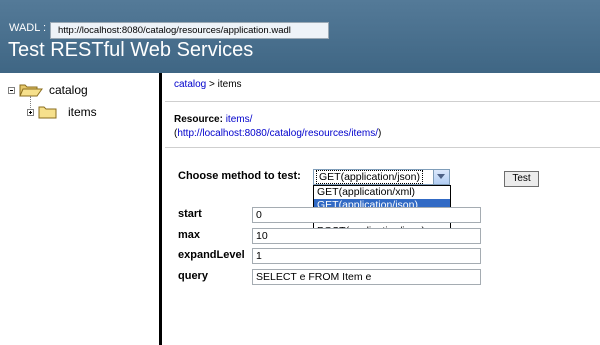 The width and height of the screenshot is (600, 345). What do you see at coordinates (48, 90) in the screenshot?
I see `tree-item-catalog: catalog` at bounding box center [48, 90].